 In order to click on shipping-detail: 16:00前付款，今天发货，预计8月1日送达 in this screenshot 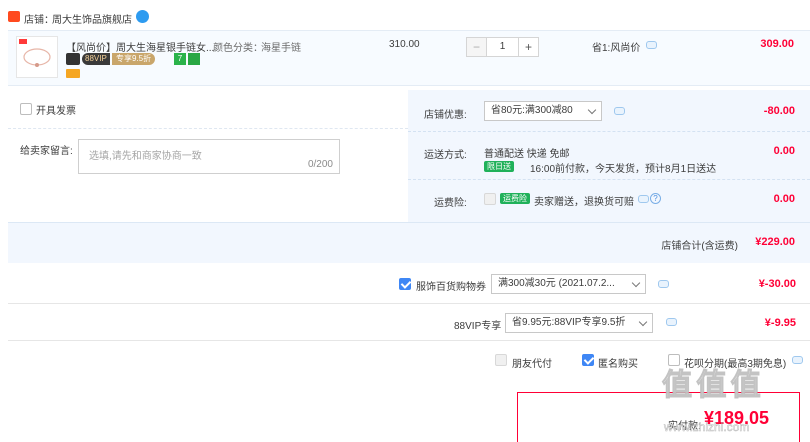, I will do `click(623, 169)`.